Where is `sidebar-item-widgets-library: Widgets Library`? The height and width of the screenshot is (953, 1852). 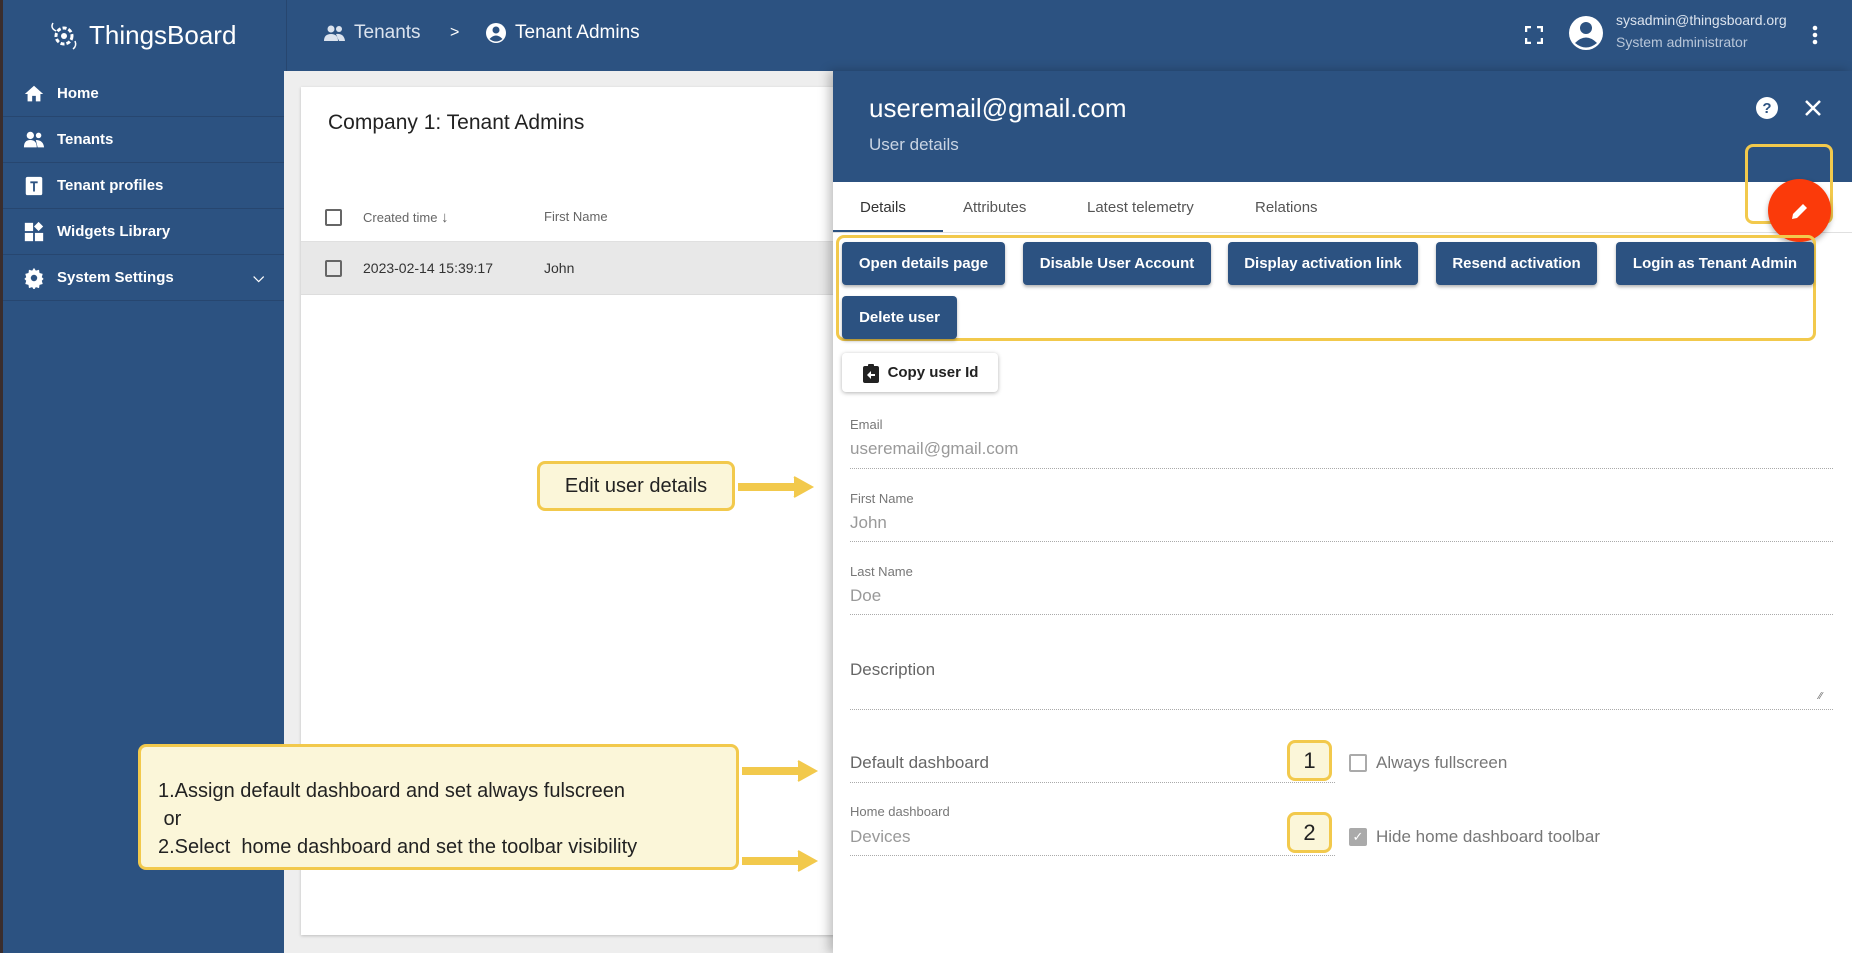
sidebar-item-widgets-library: Widgets Library is located at coordinates (143, 232).